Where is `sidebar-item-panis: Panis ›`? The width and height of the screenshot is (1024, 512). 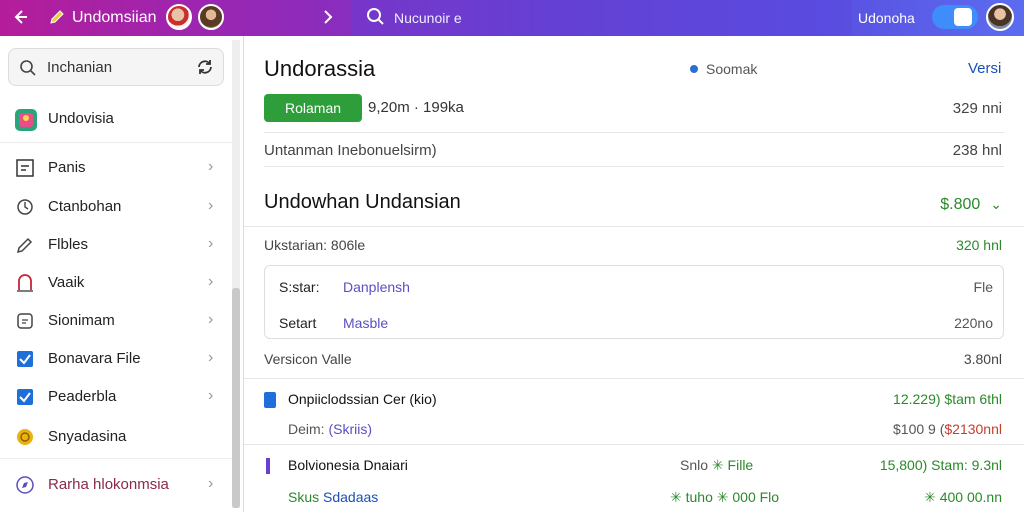 sidebar-item-panis: Panis › is located at coordinates (116, 168).